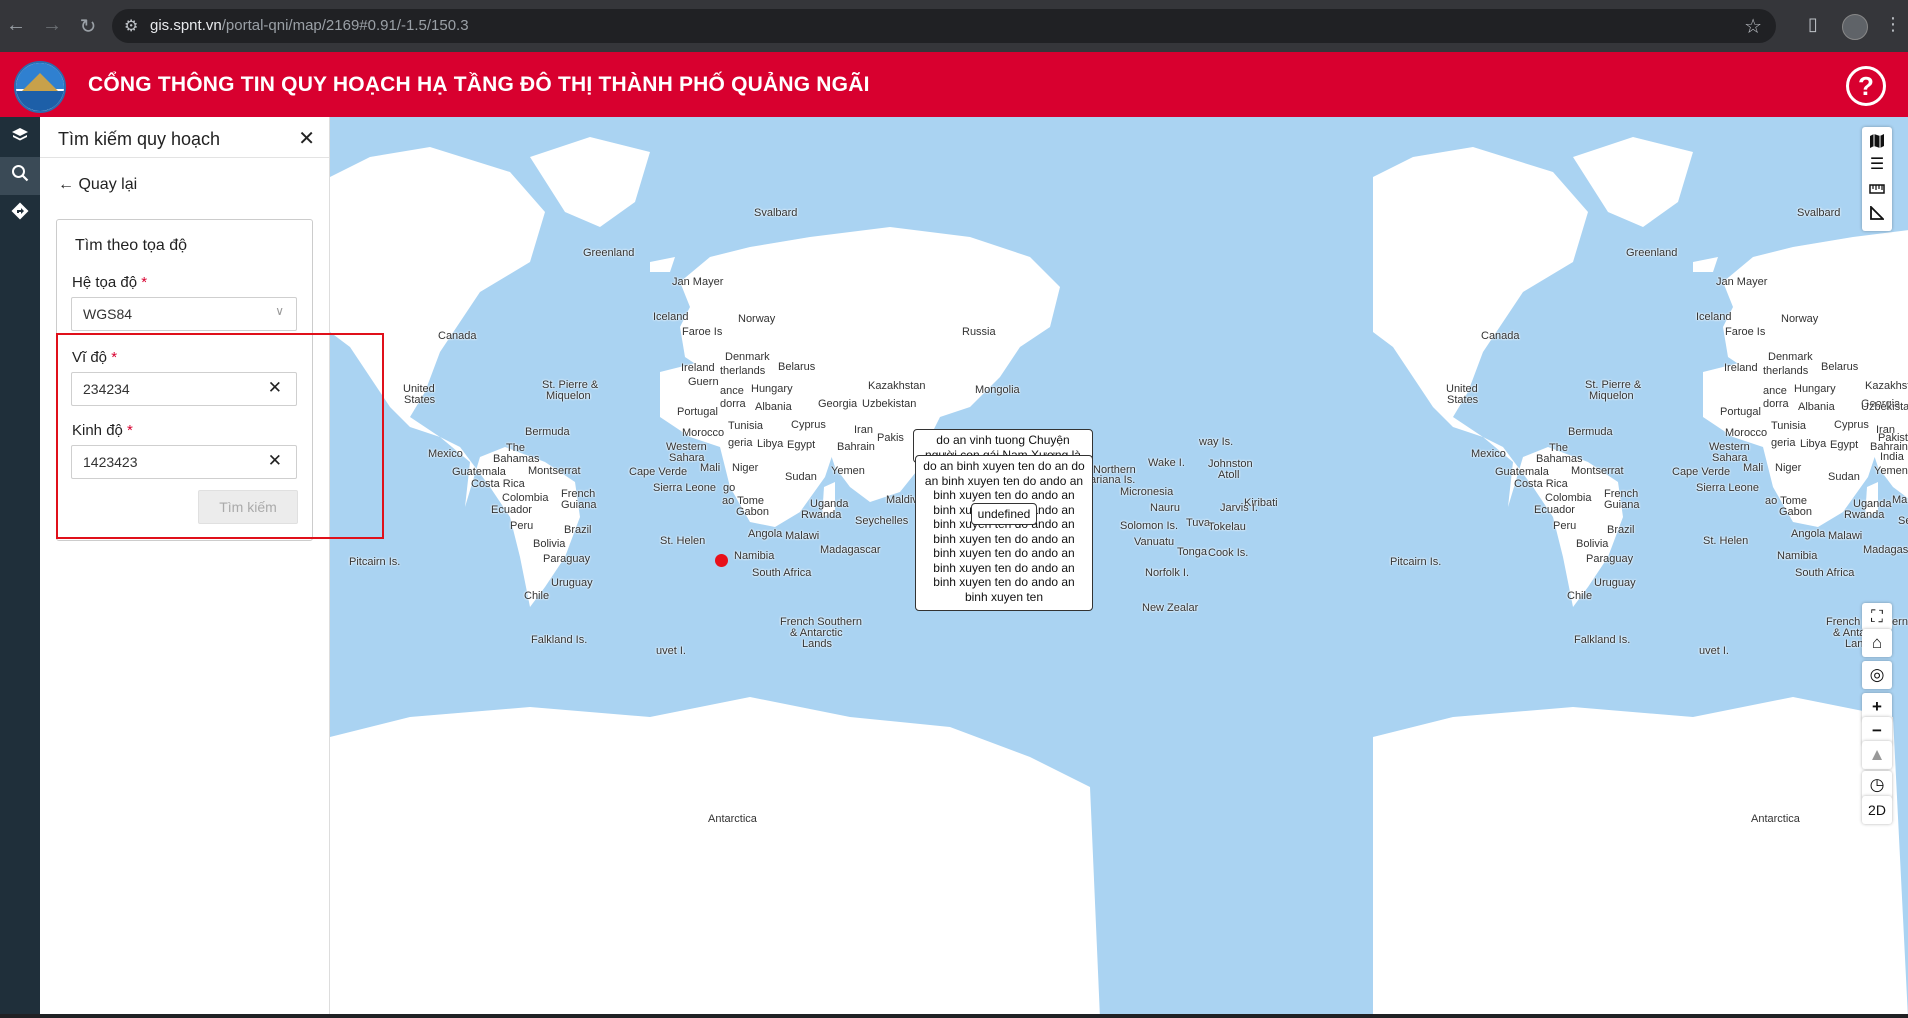 This screenshot has height=1018, width=1908. What do you see at coordinates (1877, 213) in the screenshot?
I see `measure-area-icon` at bounding box center [1877, 213].